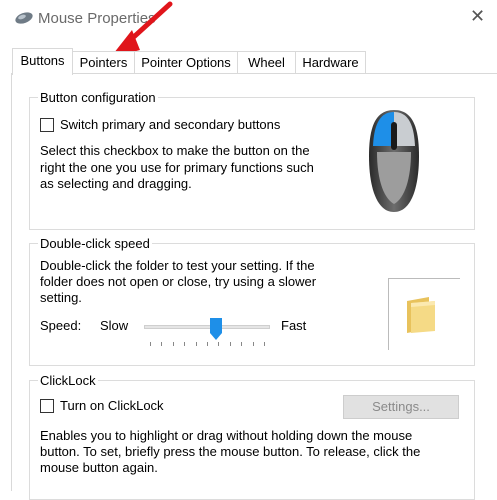  What do you see at coordinates (116, 183) in the screenshot?
I see `button-config-description-line: as selecting and dragging.` at bounding box center [116, 183].